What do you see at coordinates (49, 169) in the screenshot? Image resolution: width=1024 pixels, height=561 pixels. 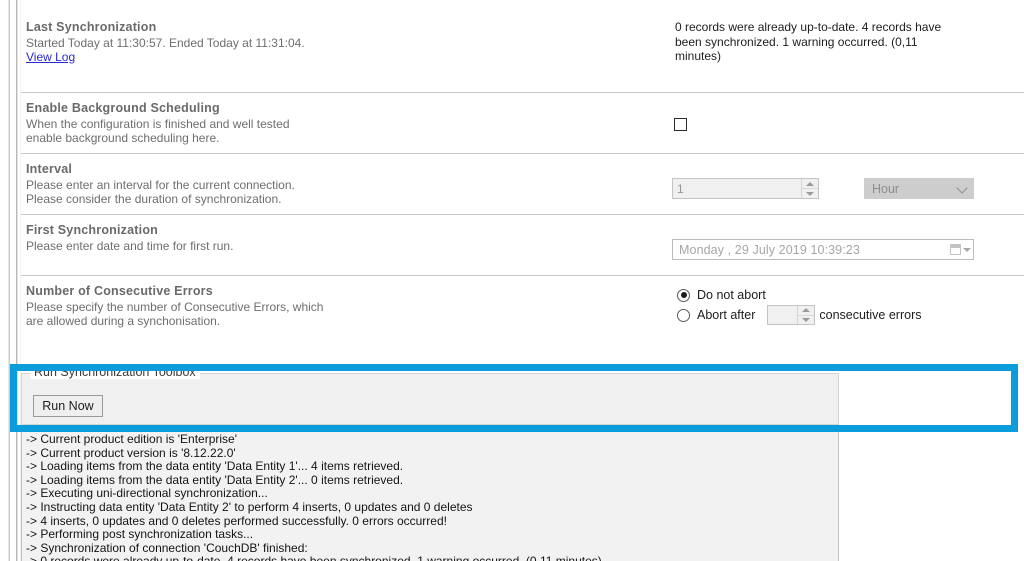 I see `section-title: Interval` at bounding box center [49, 169].